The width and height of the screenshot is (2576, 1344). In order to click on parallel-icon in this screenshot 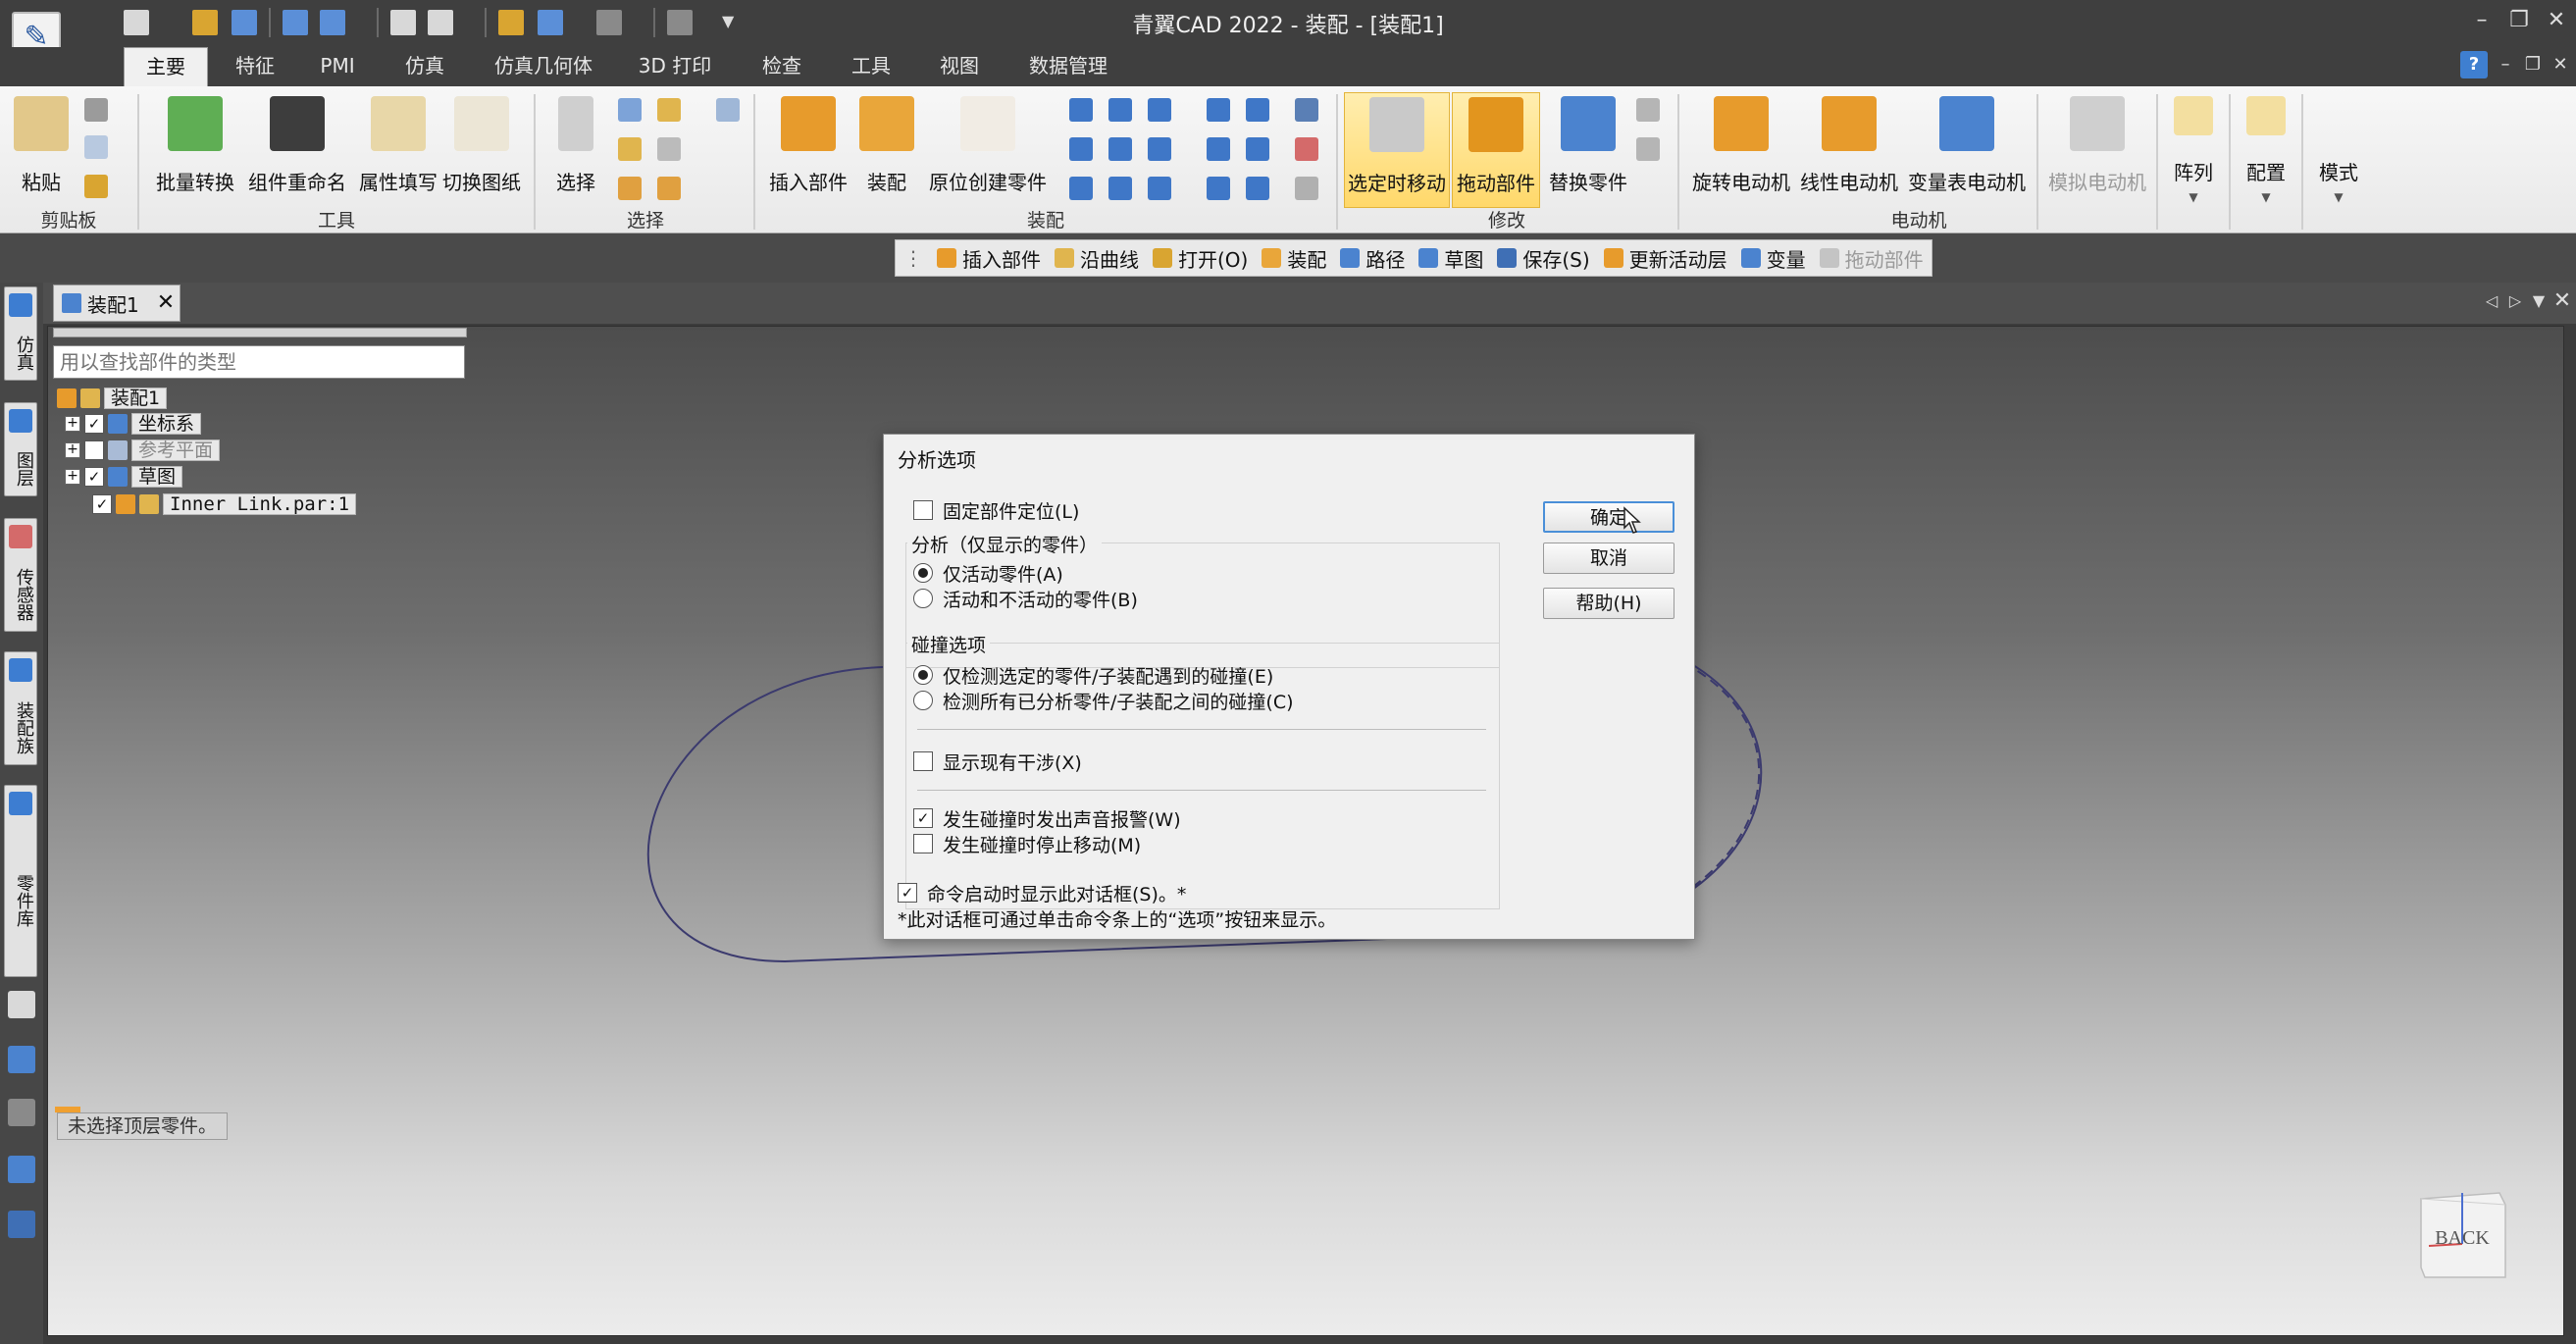, I will do `click(1218, 110)`.